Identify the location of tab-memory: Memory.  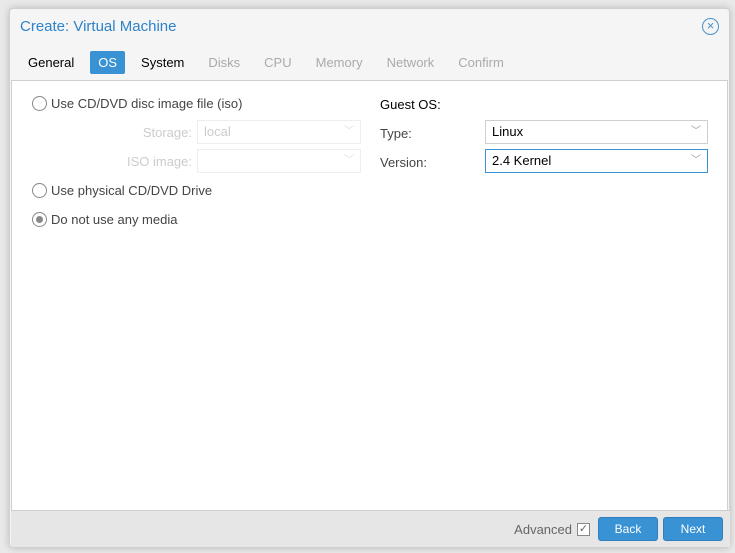
(339, 62).